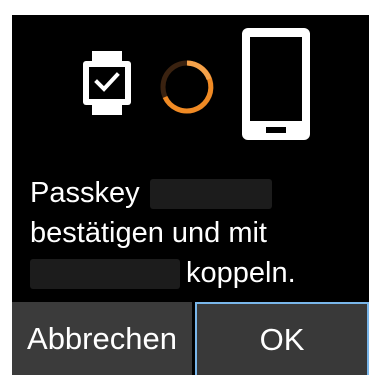 The width and height of the screenshot is (379, 380). I want to click on cancel-button-label: Abbrechen, so click(102, 338).